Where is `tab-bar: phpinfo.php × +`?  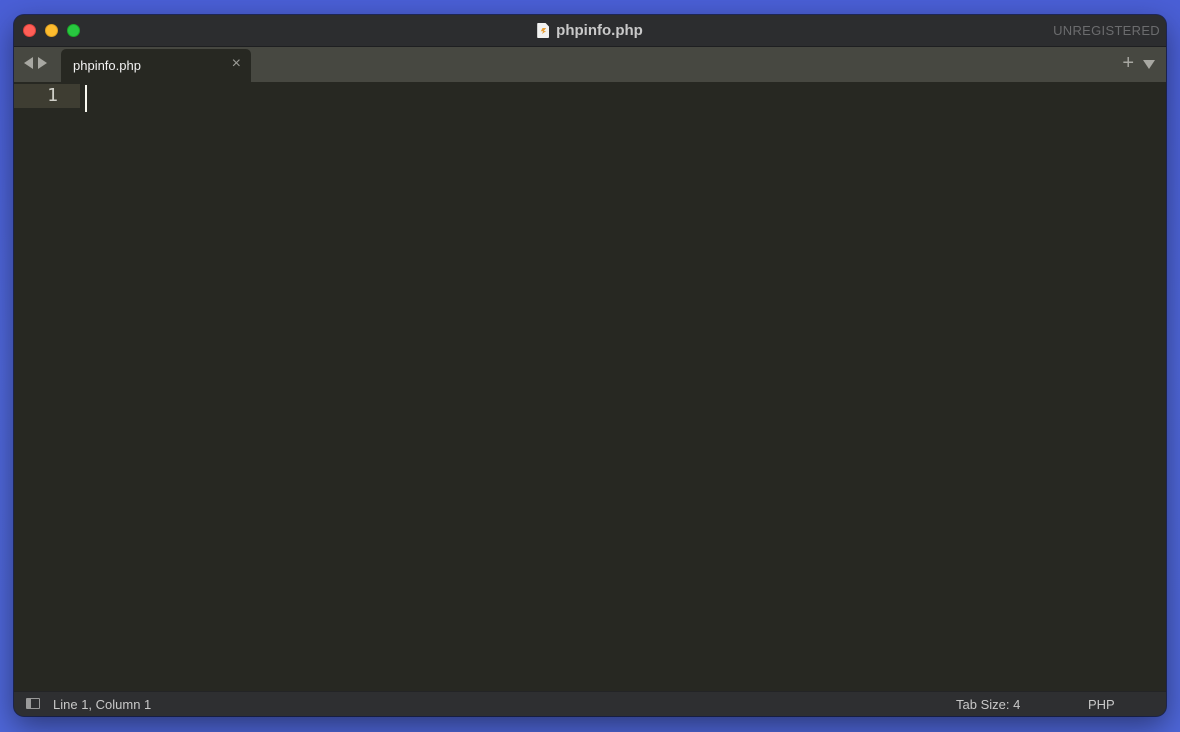
tab-bar: phpinfo.php × + is located at coordinates (590, 64).